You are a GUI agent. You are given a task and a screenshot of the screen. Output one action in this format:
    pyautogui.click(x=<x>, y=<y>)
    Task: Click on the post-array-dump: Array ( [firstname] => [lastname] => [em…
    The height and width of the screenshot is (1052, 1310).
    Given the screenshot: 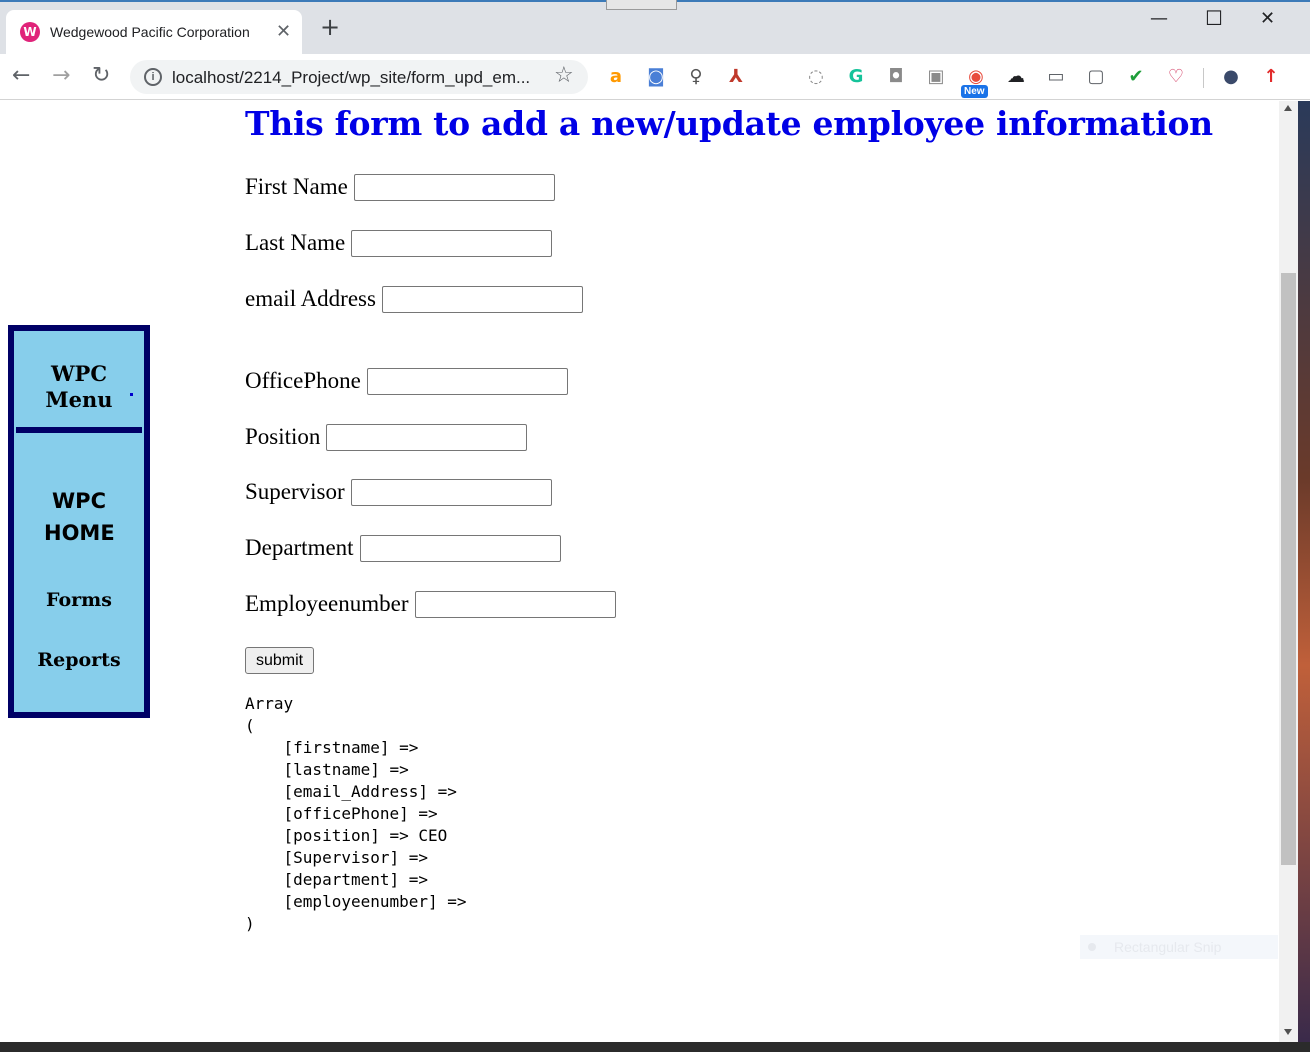 What is the action you would take?
    pyautogui.click(x=356, y=813)
    